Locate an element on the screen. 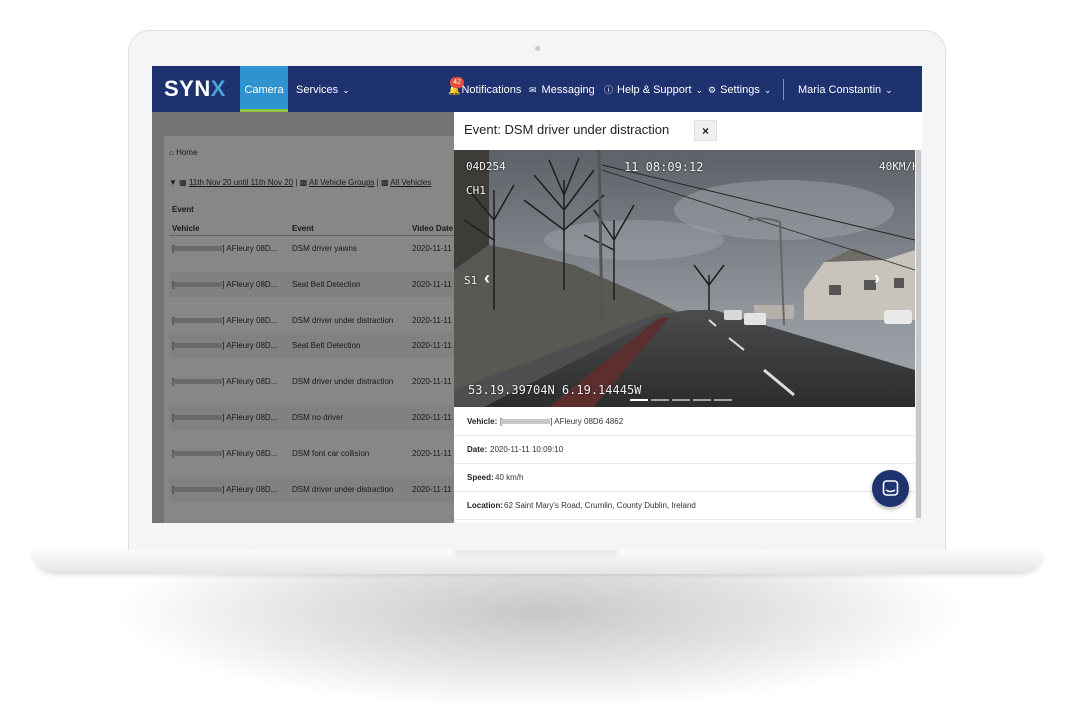  osd-gps-coordinates: 53.19.39704N 6.19.14445W is located at coordinates (555, 390).